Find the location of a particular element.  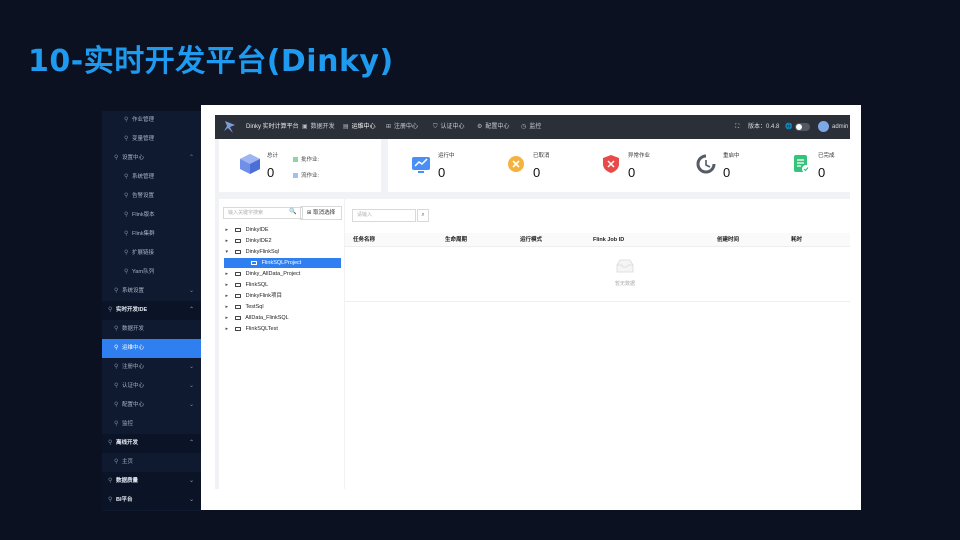

search-icon: ⌕ is located at coordinates (423, 215).